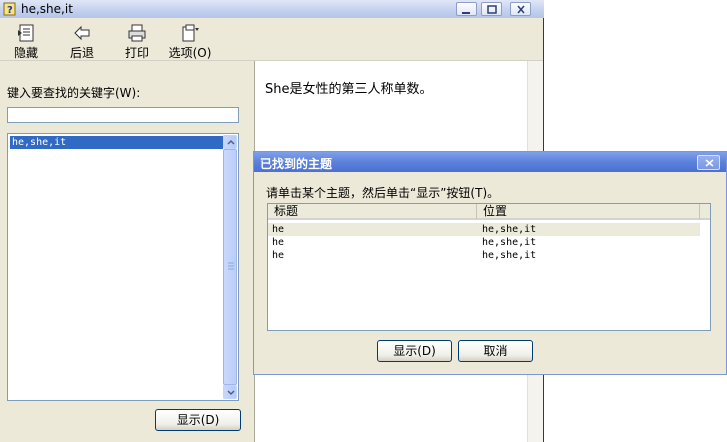 The image size is (727, 442). I want to click on keyword-list-scrollbar, so click(230, 267).